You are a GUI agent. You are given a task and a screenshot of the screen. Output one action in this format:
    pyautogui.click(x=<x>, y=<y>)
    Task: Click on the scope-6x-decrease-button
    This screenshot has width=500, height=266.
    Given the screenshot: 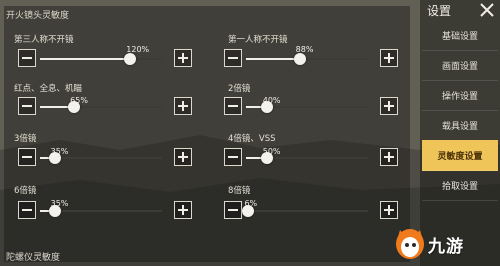 What is the action you would take?
    pyautogui.click(x=27, y=210)
    